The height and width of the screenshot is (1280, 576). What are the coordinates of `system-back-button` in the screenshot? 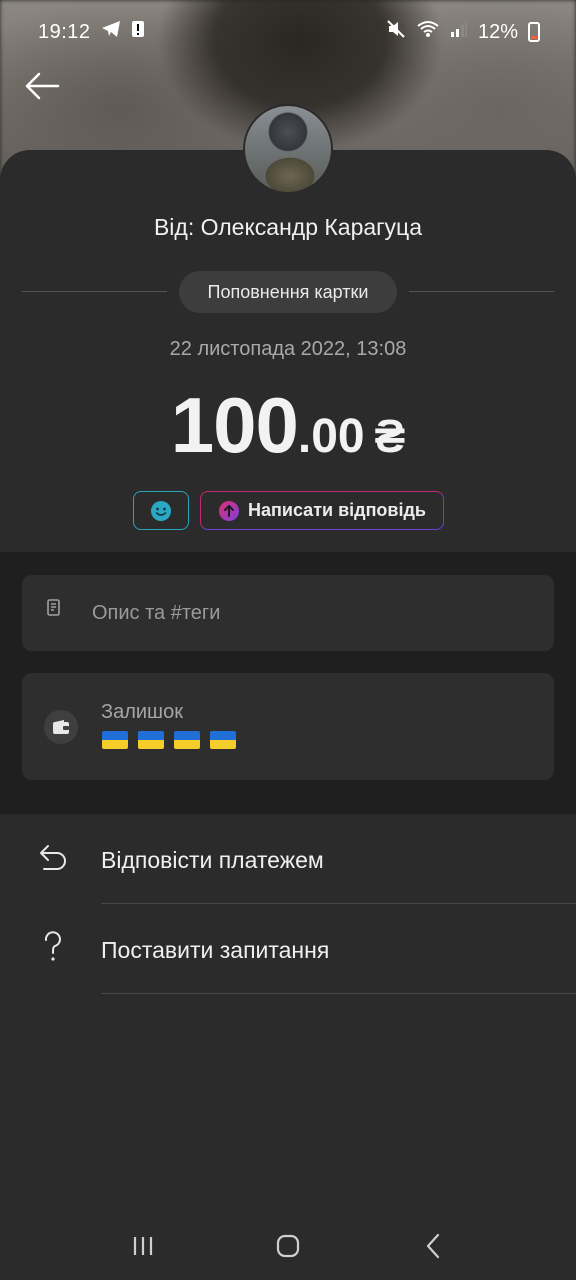 It's located at (433, 1246).